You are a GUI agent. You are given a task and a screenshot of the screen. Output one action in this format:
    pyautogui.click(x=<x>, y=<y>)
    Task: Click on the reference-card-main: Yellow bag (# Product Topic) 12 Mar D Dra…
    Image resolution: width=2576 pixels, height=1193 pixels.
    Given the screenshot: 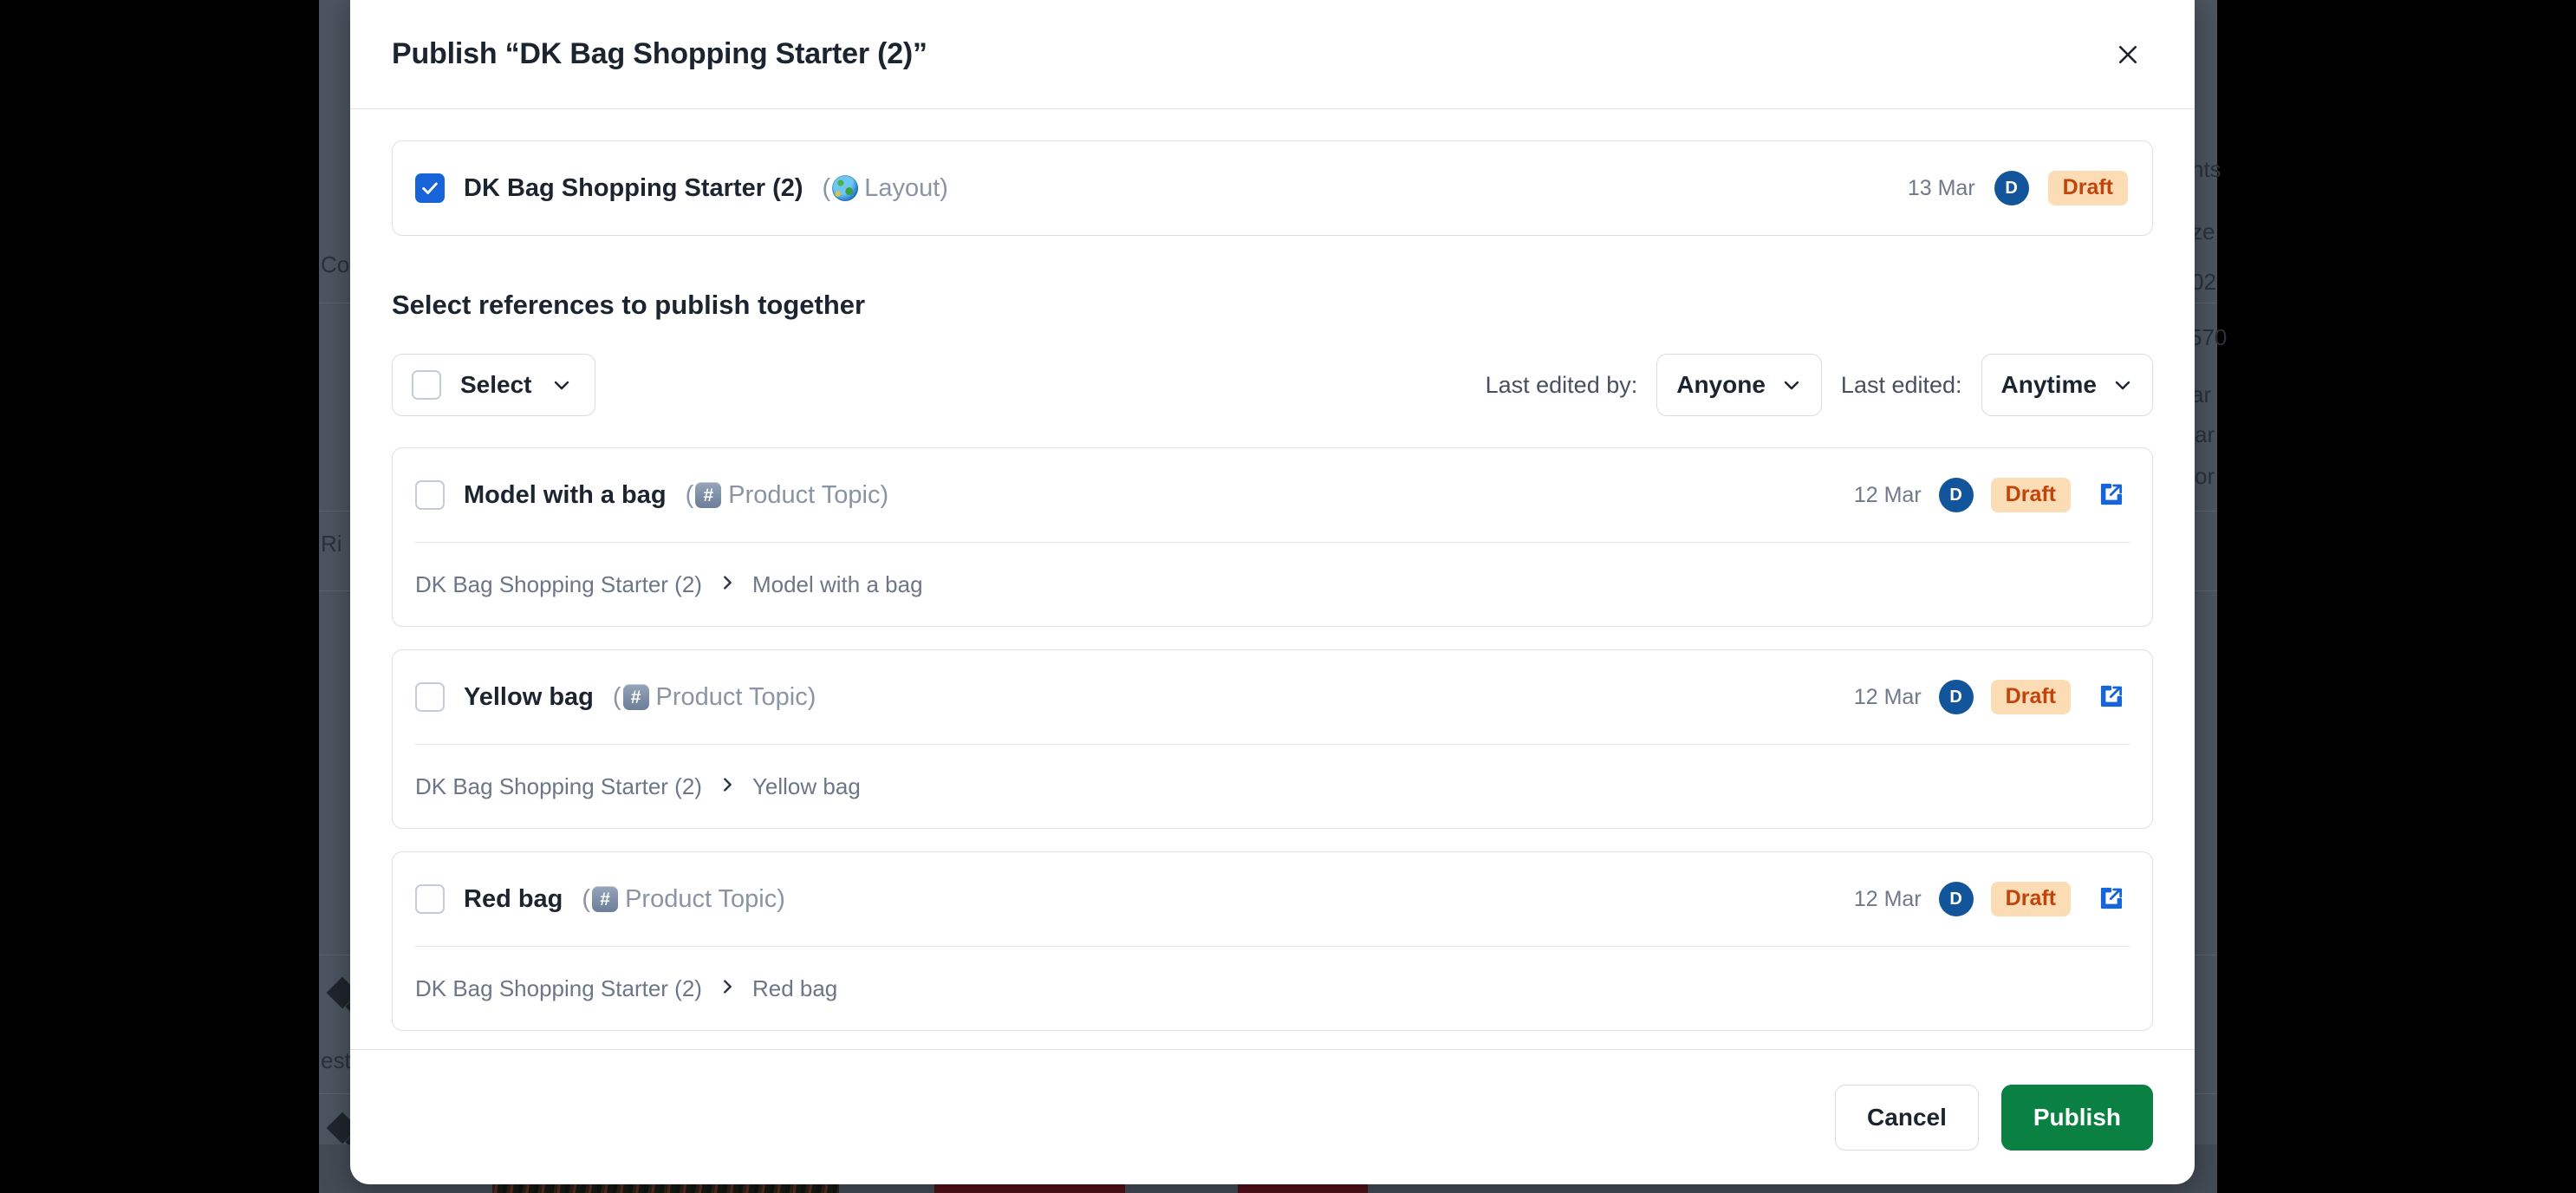 What is the action you would take?
    pyautogui.click(x=1272, y=697)
    